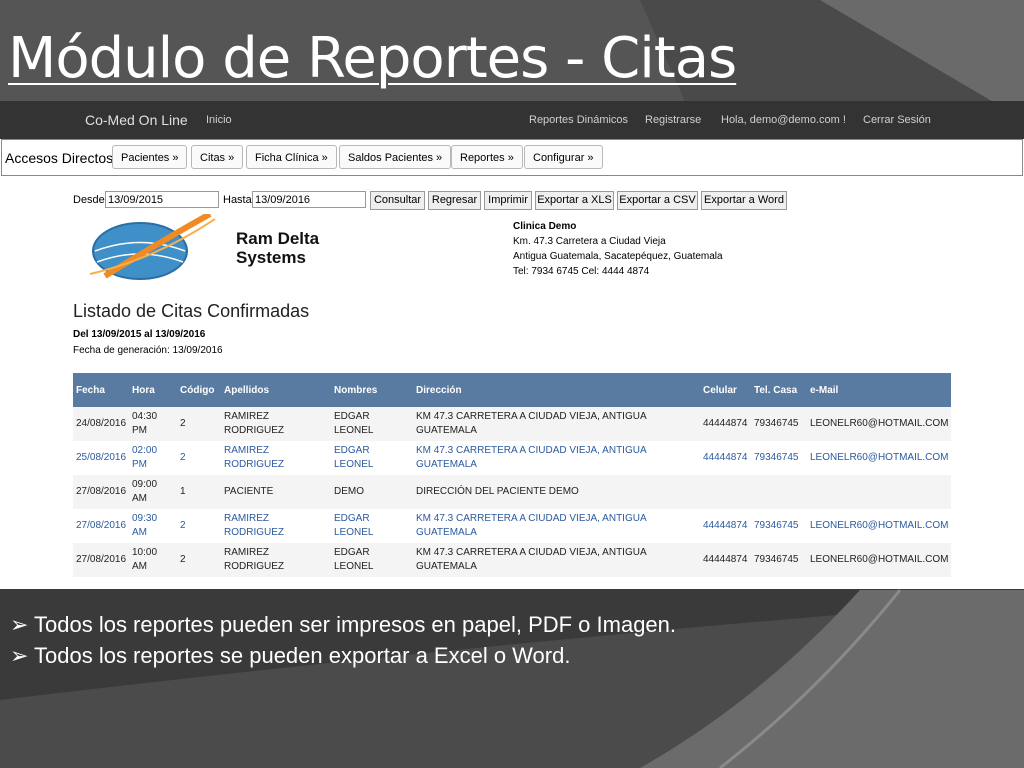 This screenshot has width=1024, height=768. What do you see at coordinates (309, 199) in the screenshot?
I see `hasta-input: 13/09/2016` at bounding box center [309, 199].